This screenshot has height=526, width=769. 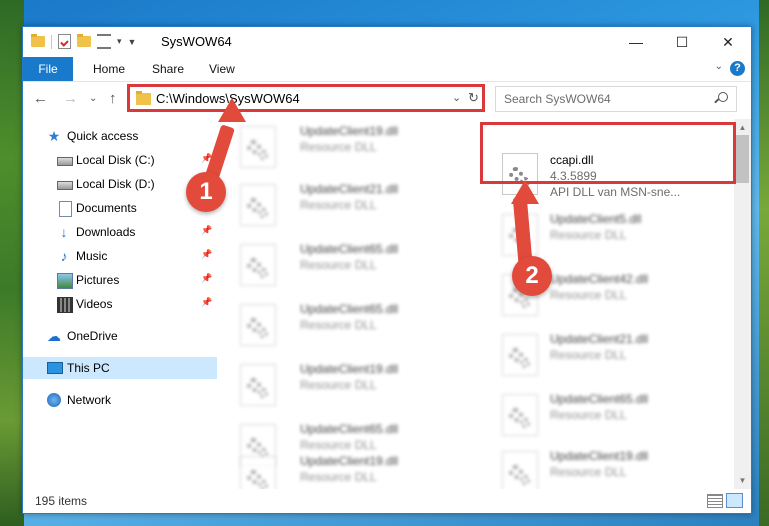 I want to click on sidebar-item-videos: Videos 📌, so click(x=120, y=304).